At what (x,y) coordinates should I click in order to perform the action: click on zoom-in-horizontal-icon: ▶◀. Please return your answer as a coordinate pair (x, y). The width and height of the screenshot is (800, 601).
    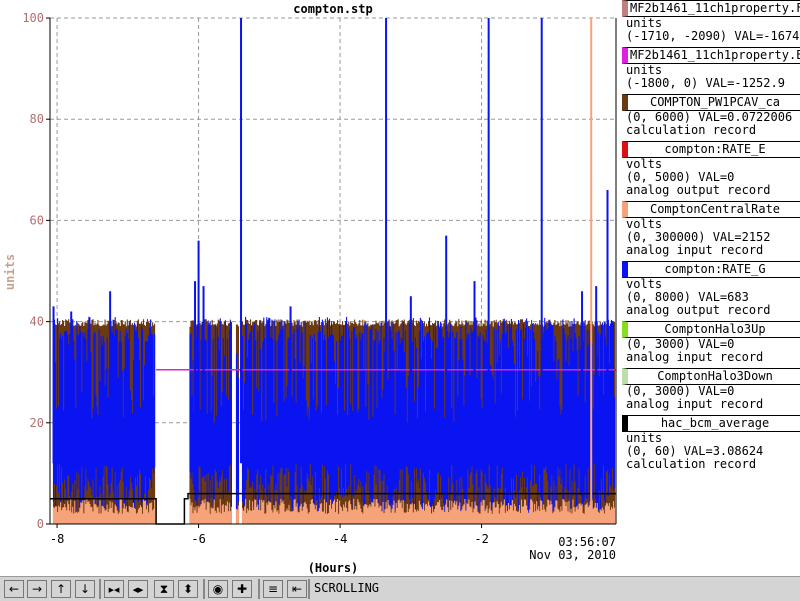
    Looking at the image, I should click on (114, 590).